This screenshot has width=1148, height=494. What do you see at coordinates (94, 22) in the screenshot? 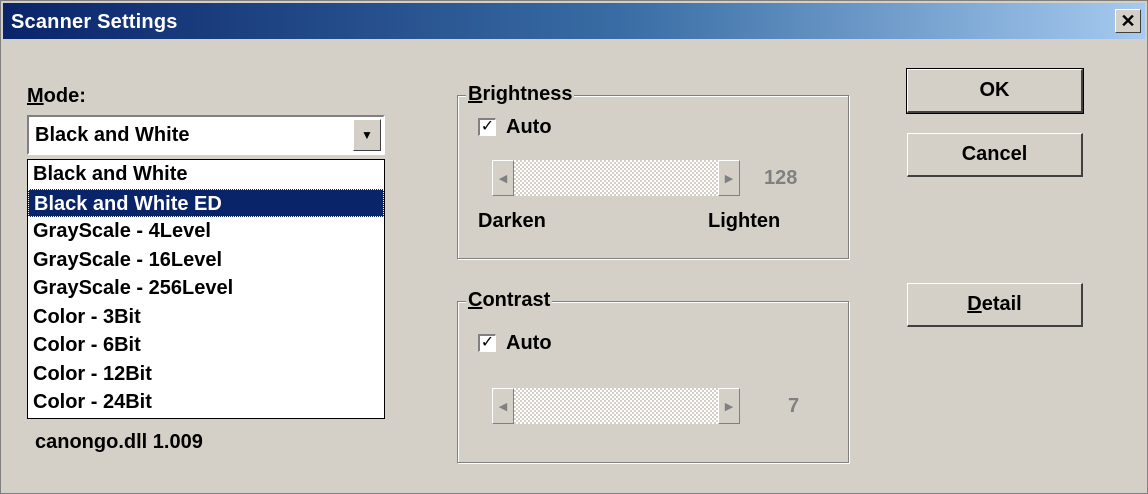
I see `window-title: Scanner Settings` at bounding box center [94, 22].